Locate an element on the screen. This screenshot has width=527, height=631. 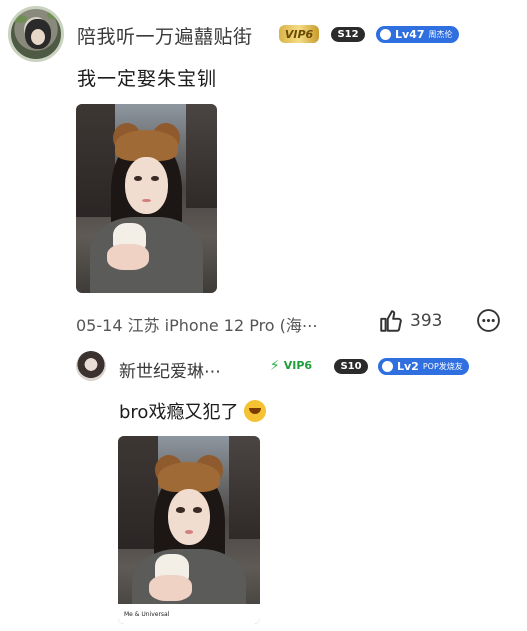
reply-text: bro戏瘾又犯了 is located at coordinates (193, 411).